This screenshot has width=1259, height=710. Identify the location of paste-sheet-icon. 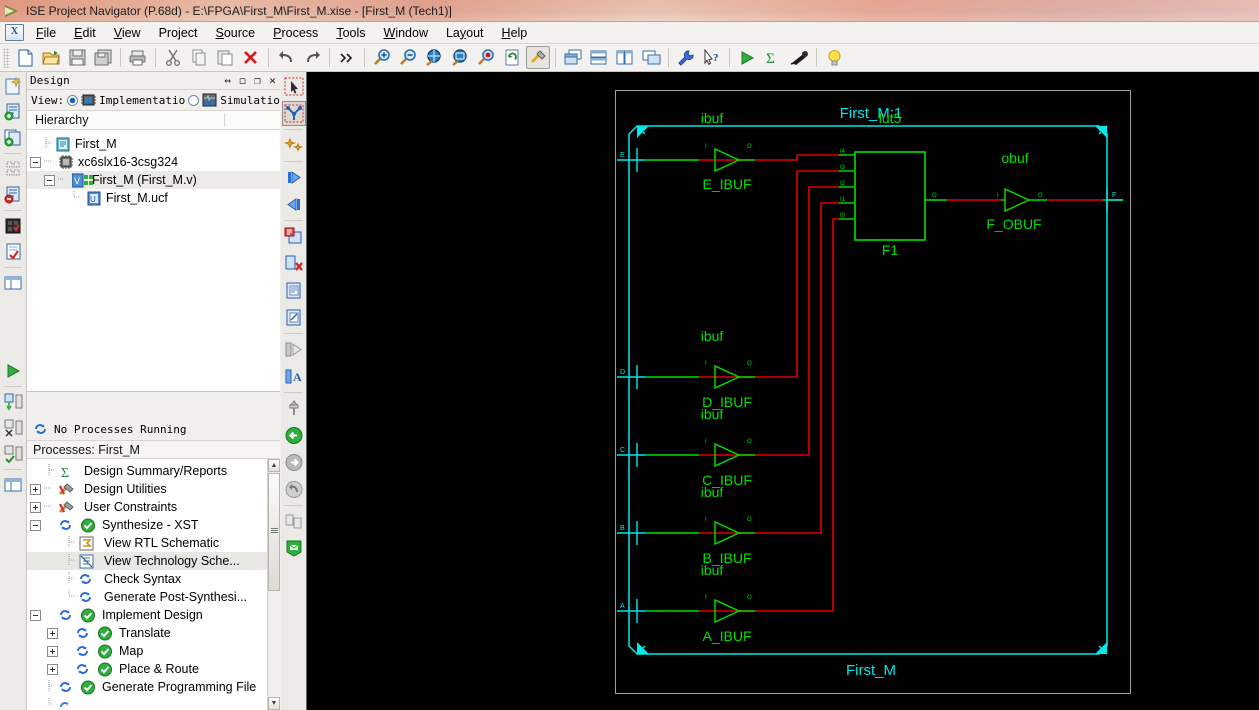
(294, 317).